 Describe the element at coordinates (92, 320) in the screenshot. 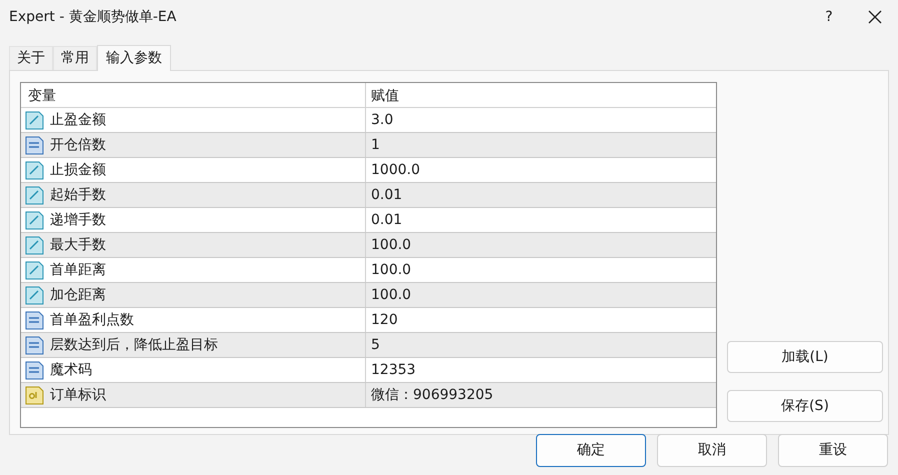

I see `parameter-name: 首单盈利点数` at that location.